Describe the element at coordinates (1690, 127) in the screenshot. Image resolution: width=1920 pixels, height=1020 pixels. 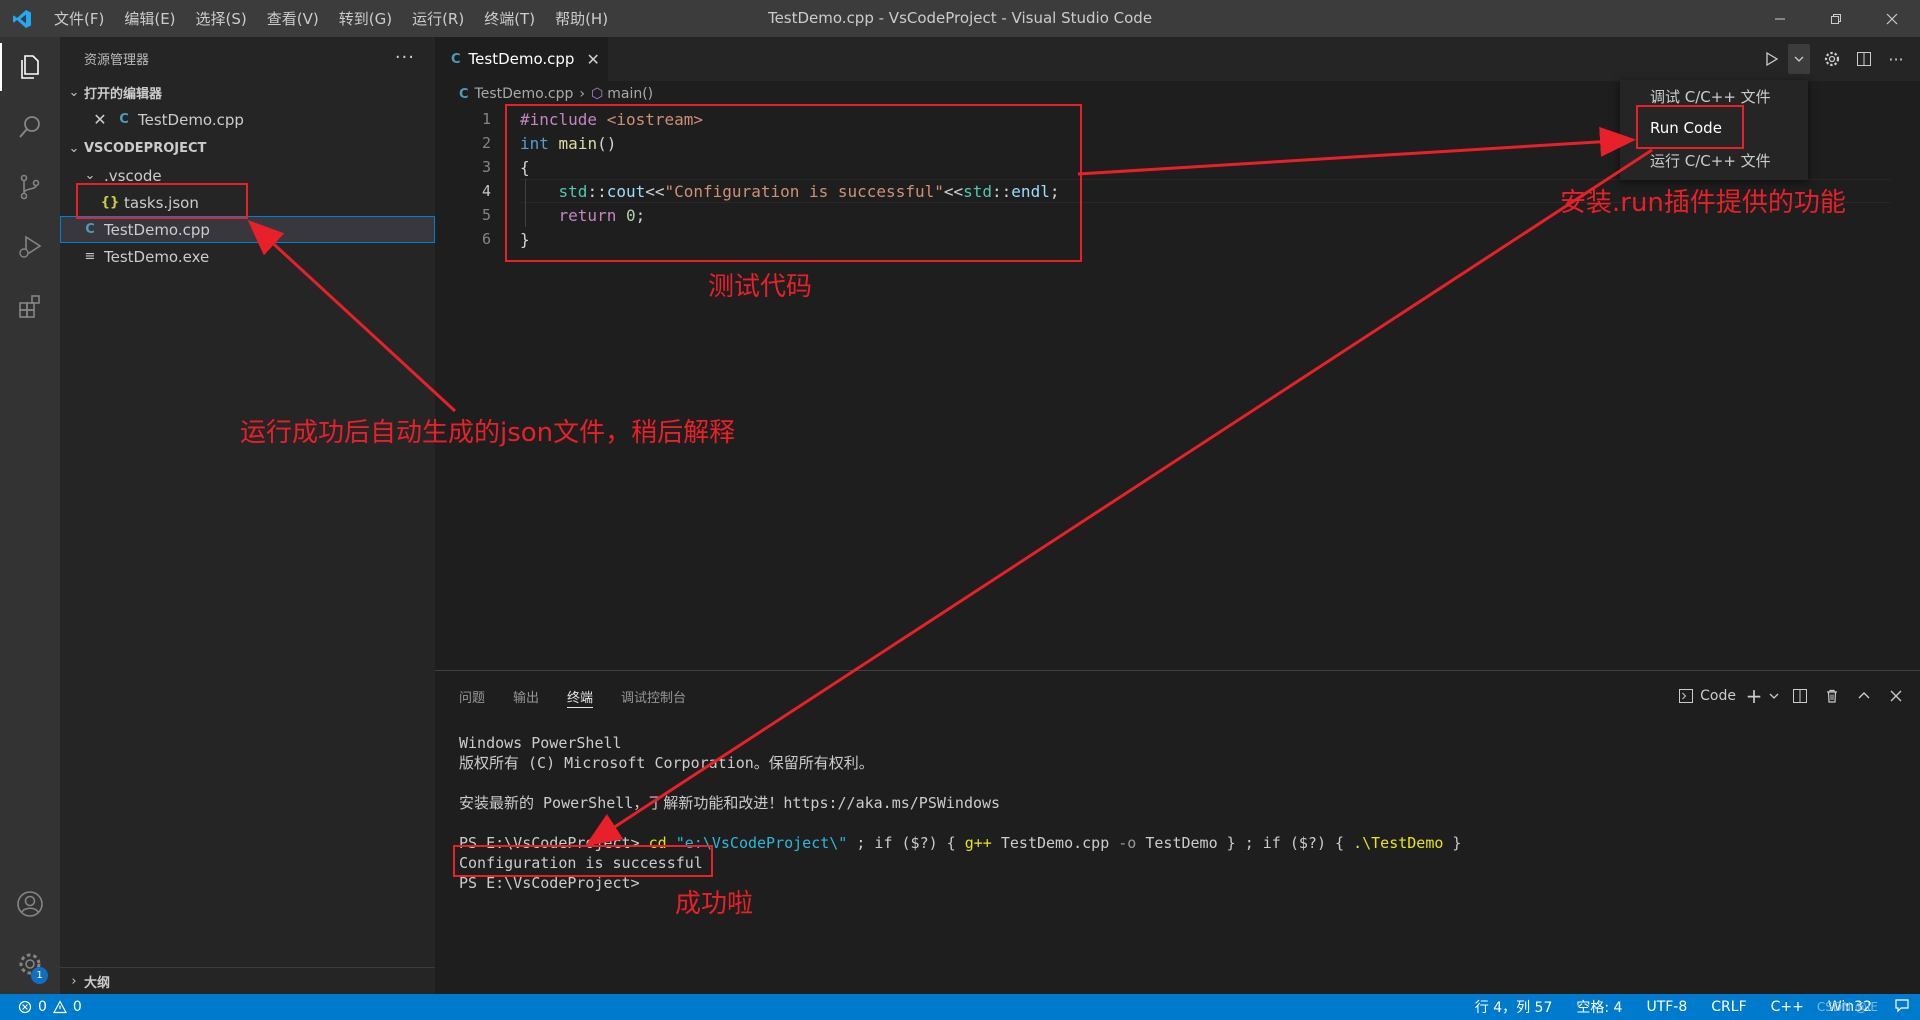
I see `annotation-box-runcode` at that location.